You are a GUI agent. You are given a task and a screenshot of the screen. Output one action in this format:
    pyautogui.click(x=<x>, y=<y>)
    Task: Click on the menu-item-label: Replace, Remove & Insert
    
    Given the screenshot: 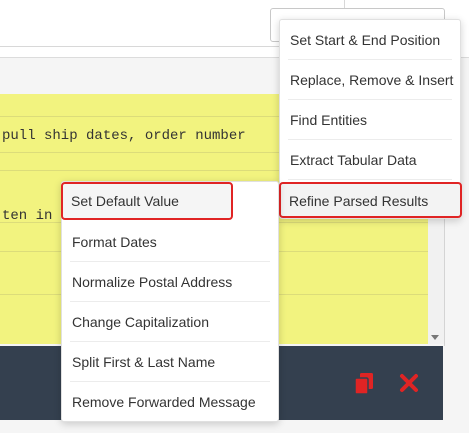 What is the action you would take?
    pyautogui.click(x=372, y=80)
    